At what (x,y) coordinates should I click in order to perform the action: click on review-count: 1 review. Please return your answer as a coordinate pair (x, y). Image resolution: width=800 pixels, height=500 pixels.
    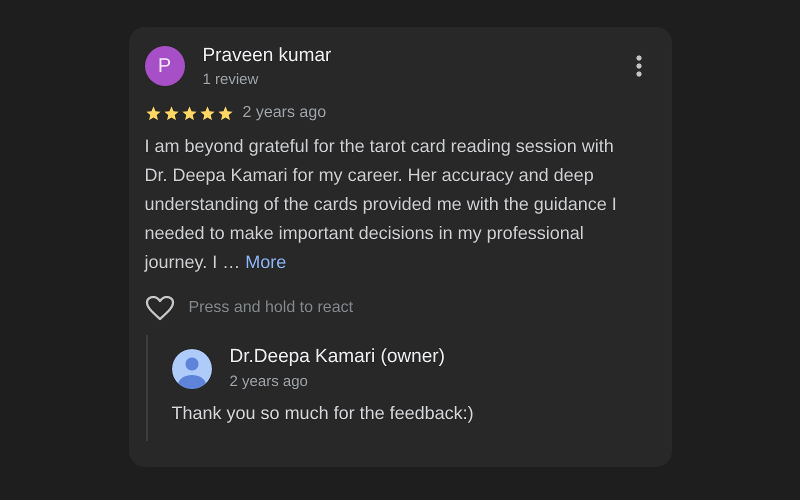
    Looking at the image, I should click on (231, 80).